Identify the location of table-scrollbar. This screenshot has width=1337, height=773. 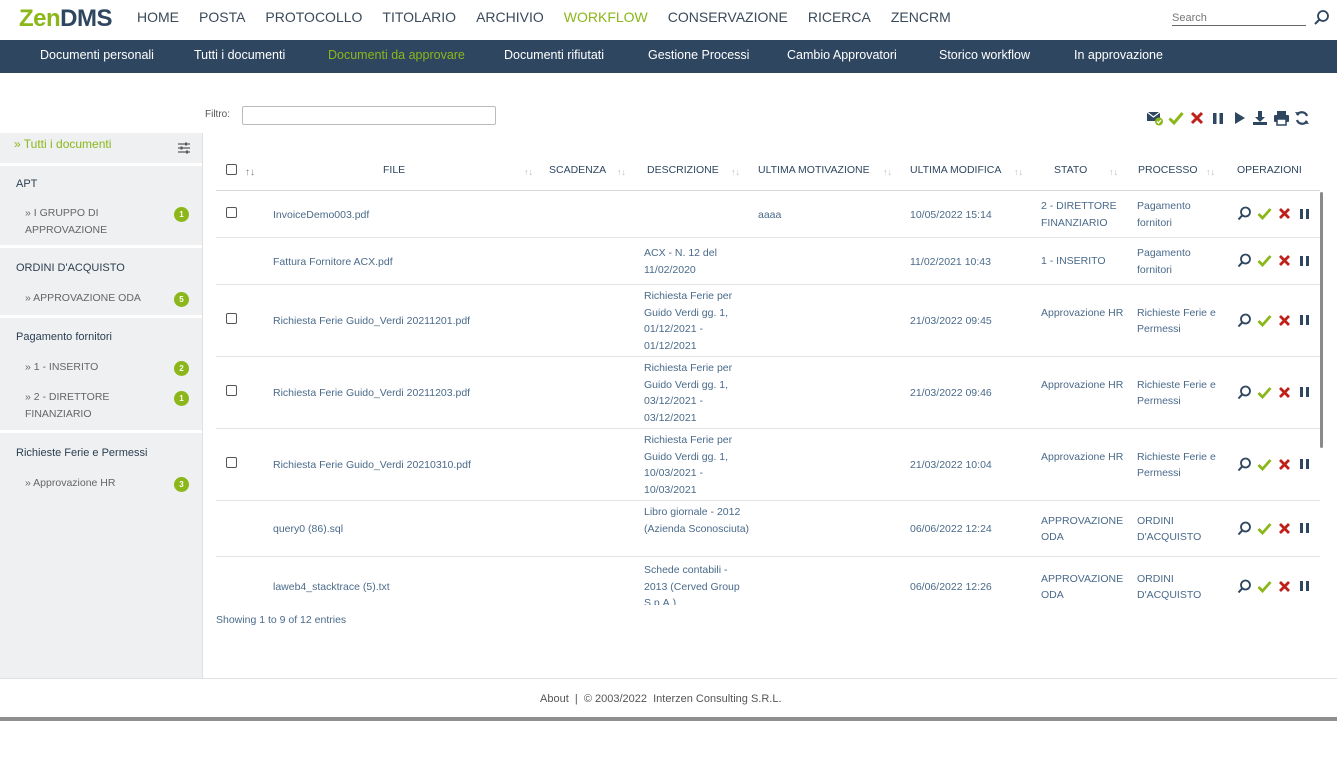
(1321, 320).